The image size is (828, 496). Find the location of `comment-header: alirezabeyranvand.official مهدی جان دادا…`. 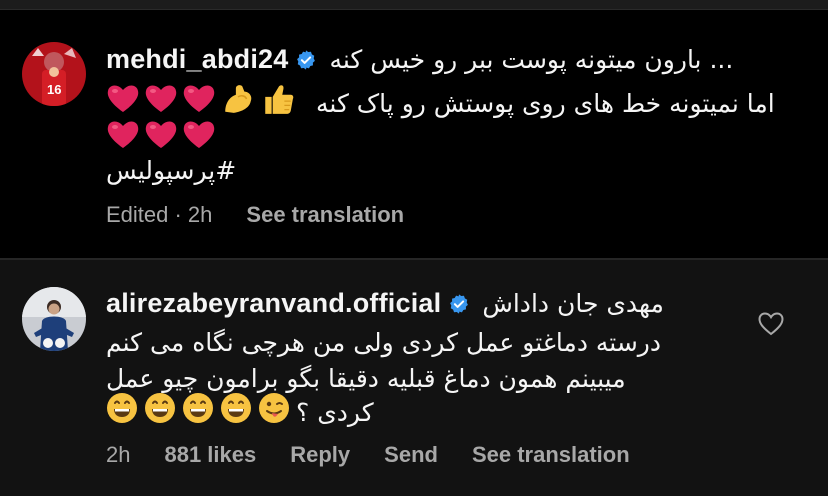

comment-header: alirezabeyranvand.official مهدی جان دادا… is located at coordinates (385, 303).